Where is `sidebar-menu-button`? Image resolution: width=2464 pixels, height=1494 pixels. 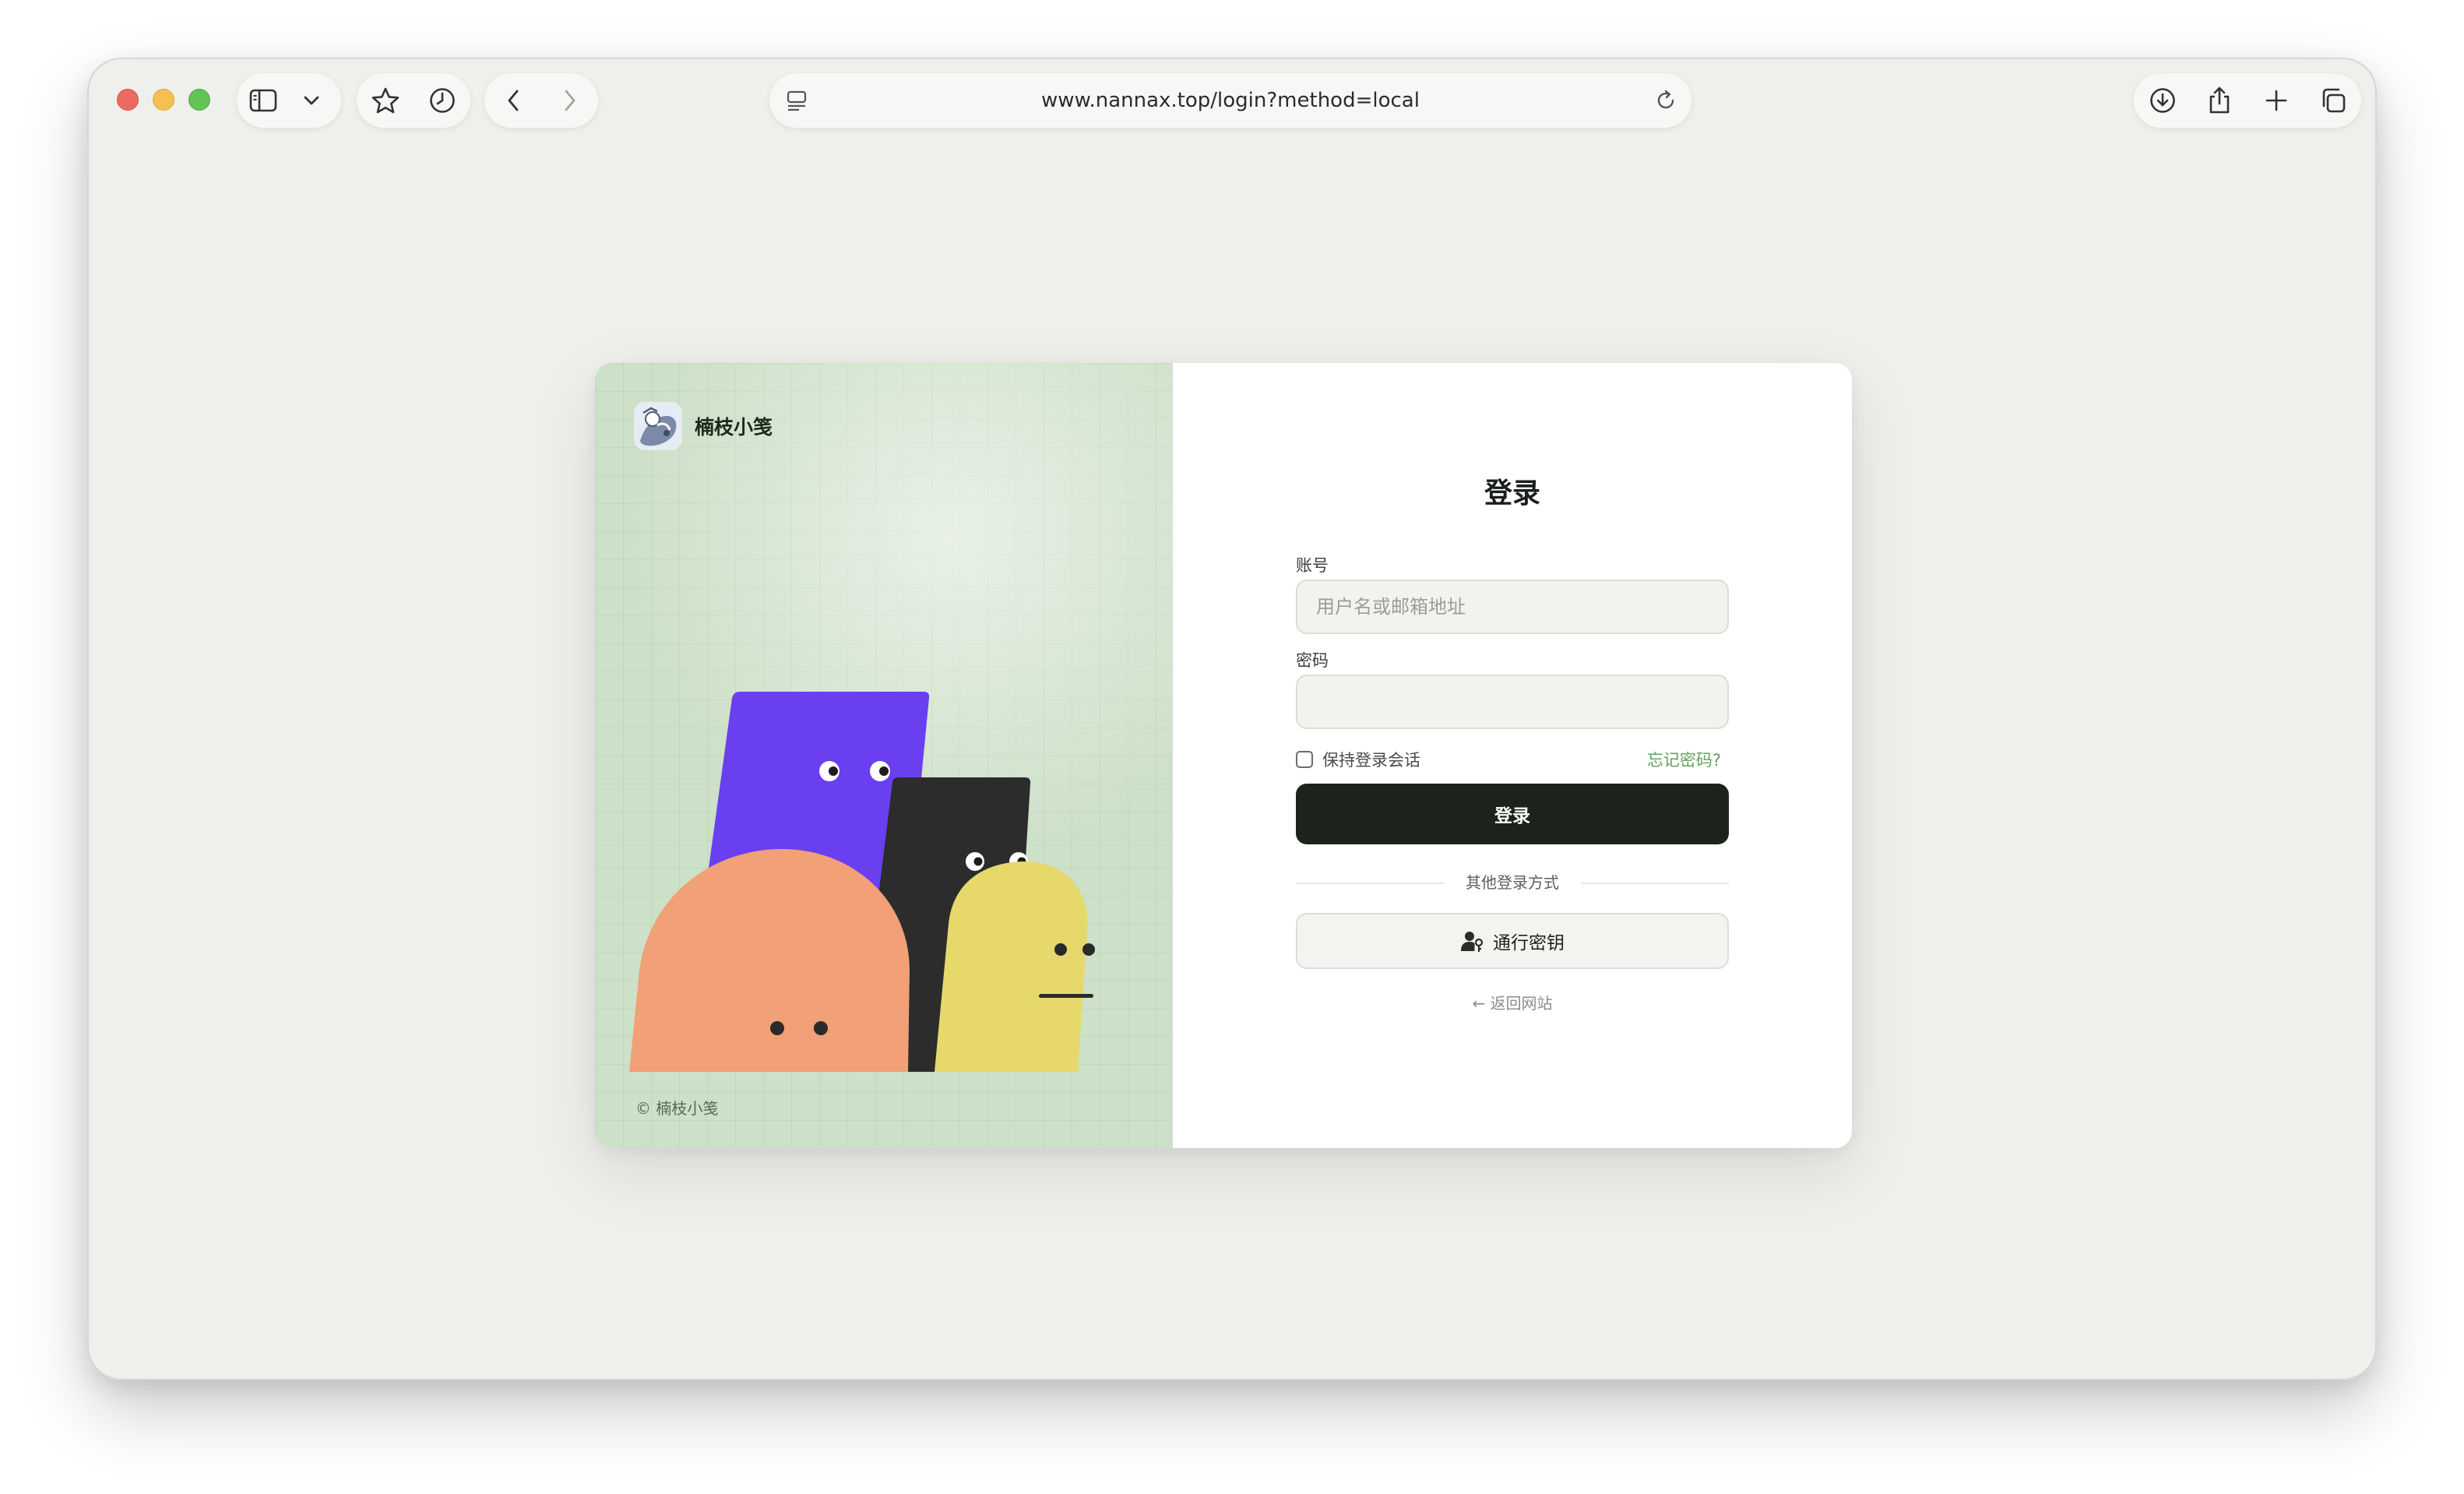
sidebar-menu-button is located at coordinates (311, 101).